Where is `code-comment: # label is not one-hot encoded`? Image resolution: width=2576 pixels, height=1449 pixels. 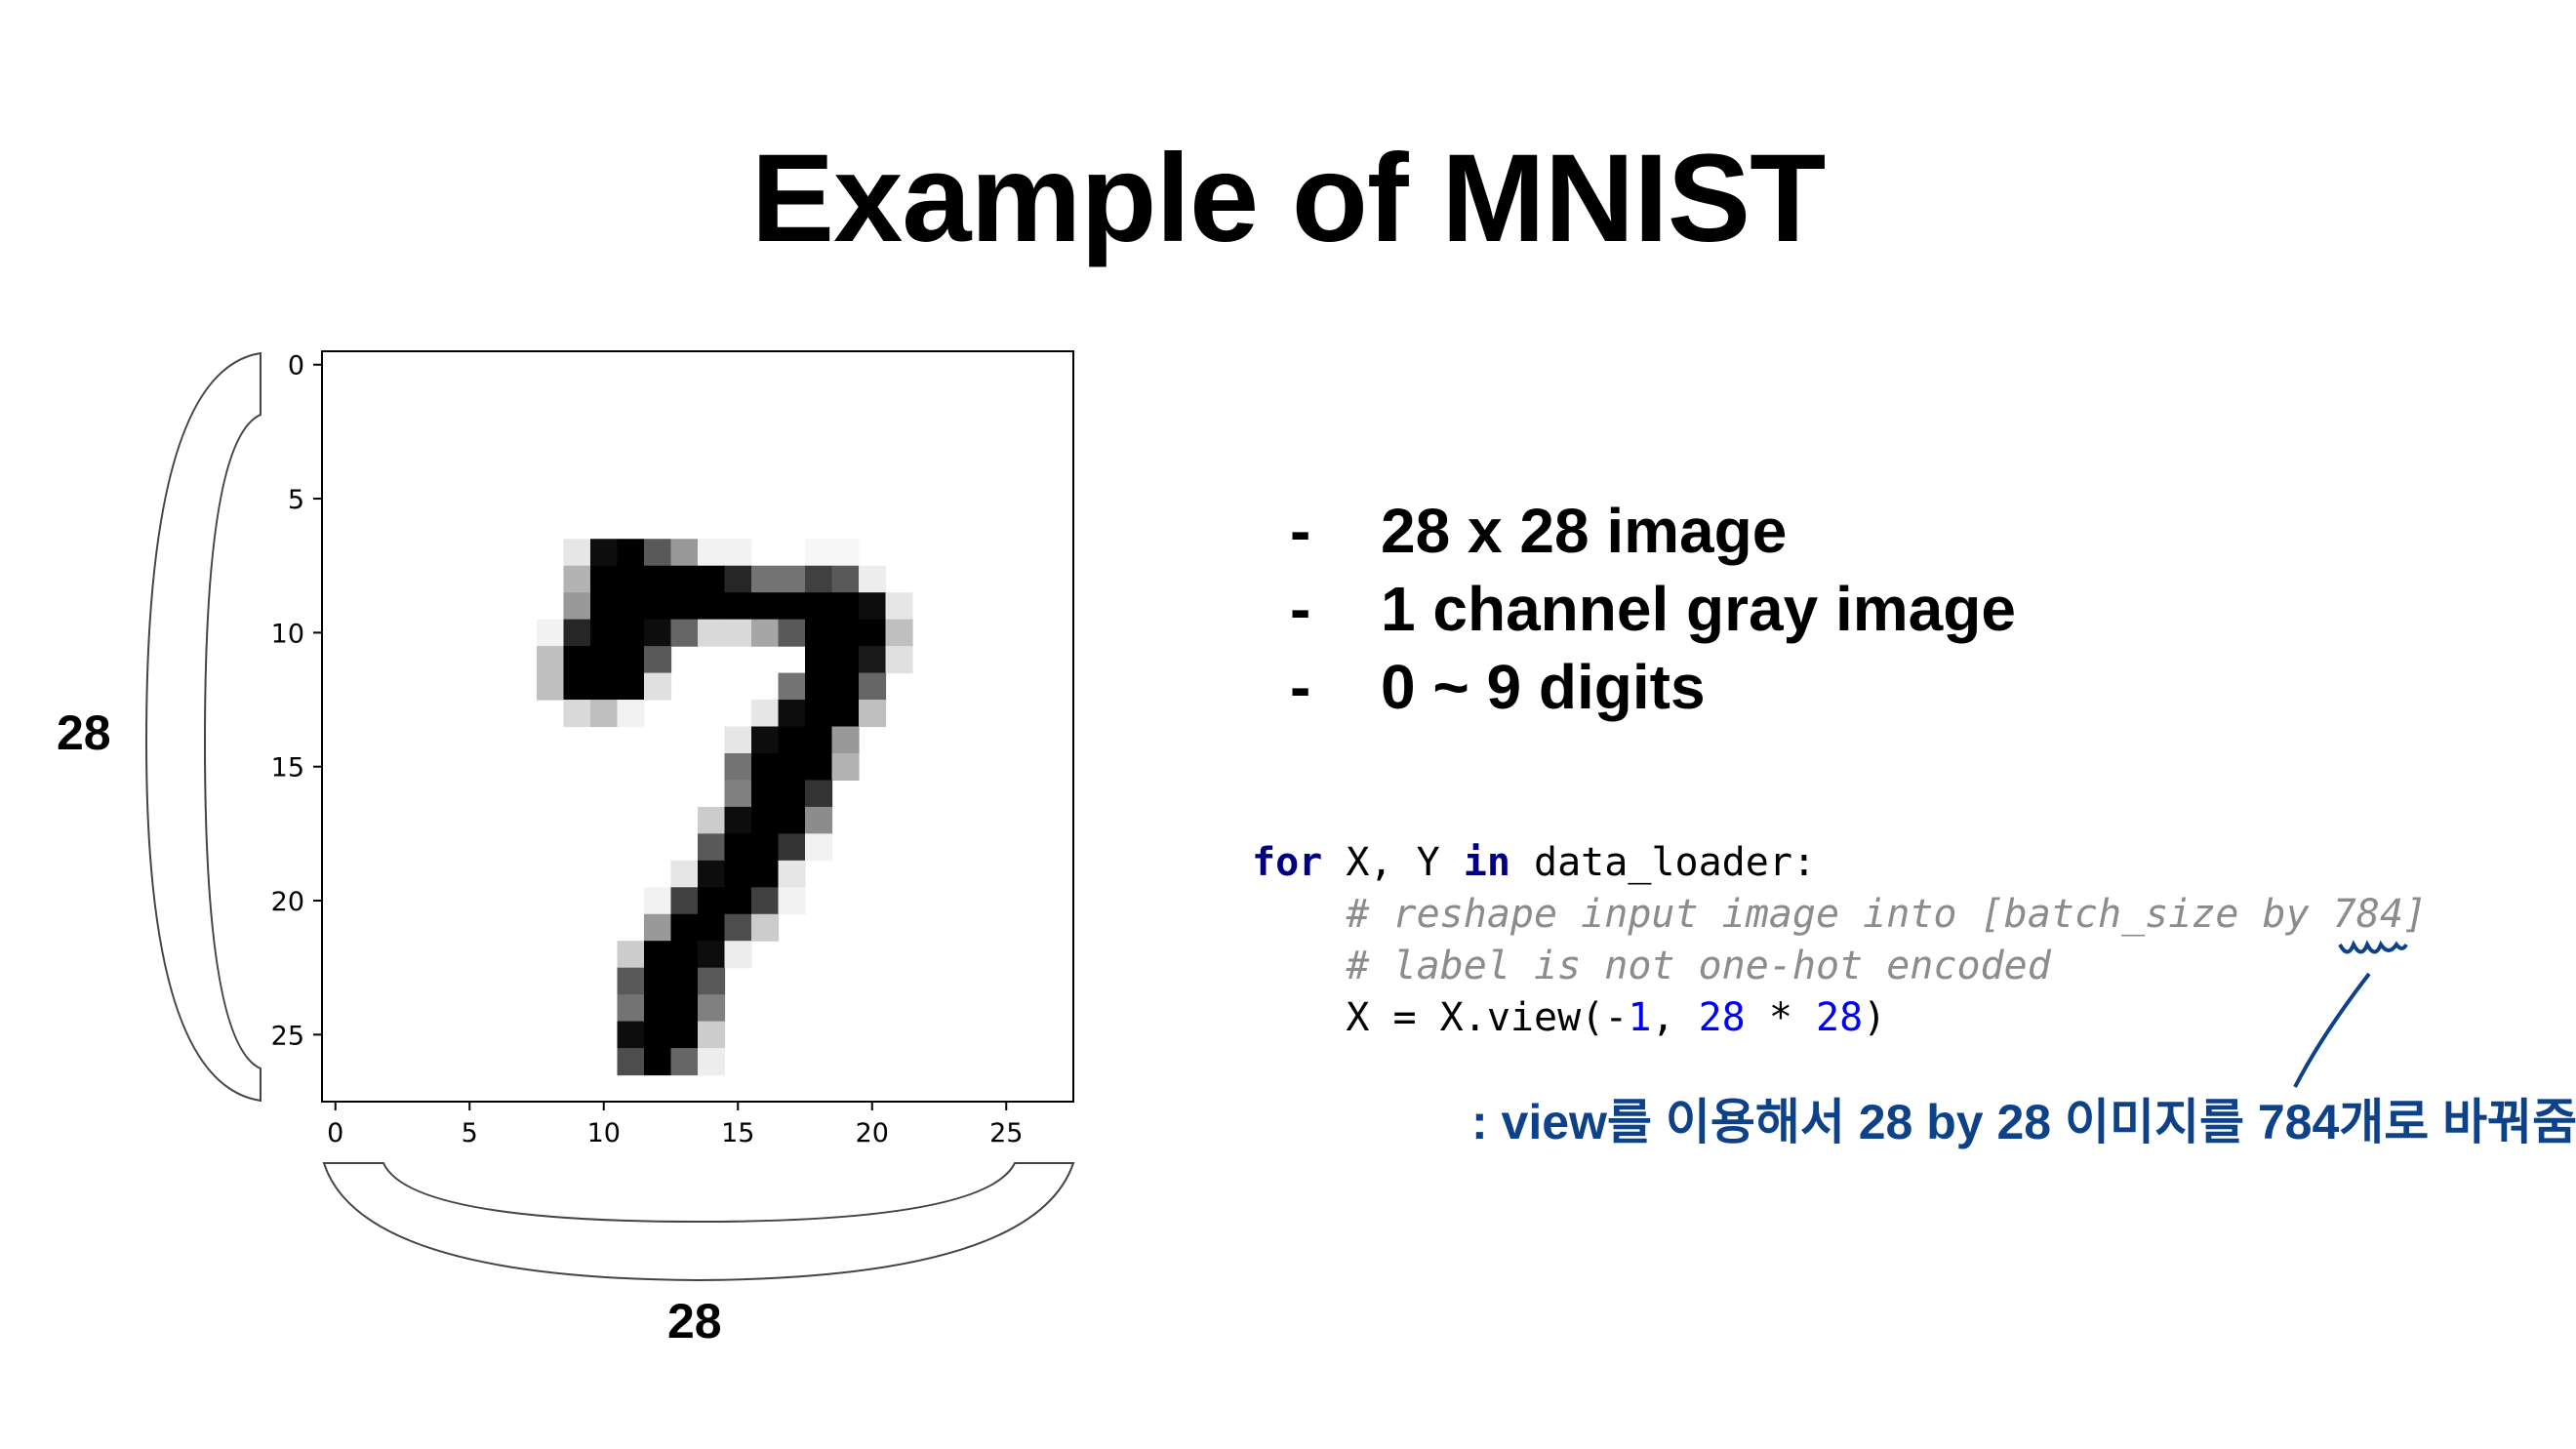 code-comment: # label is not one-hot encoded is located at coordinates (1651, 966).